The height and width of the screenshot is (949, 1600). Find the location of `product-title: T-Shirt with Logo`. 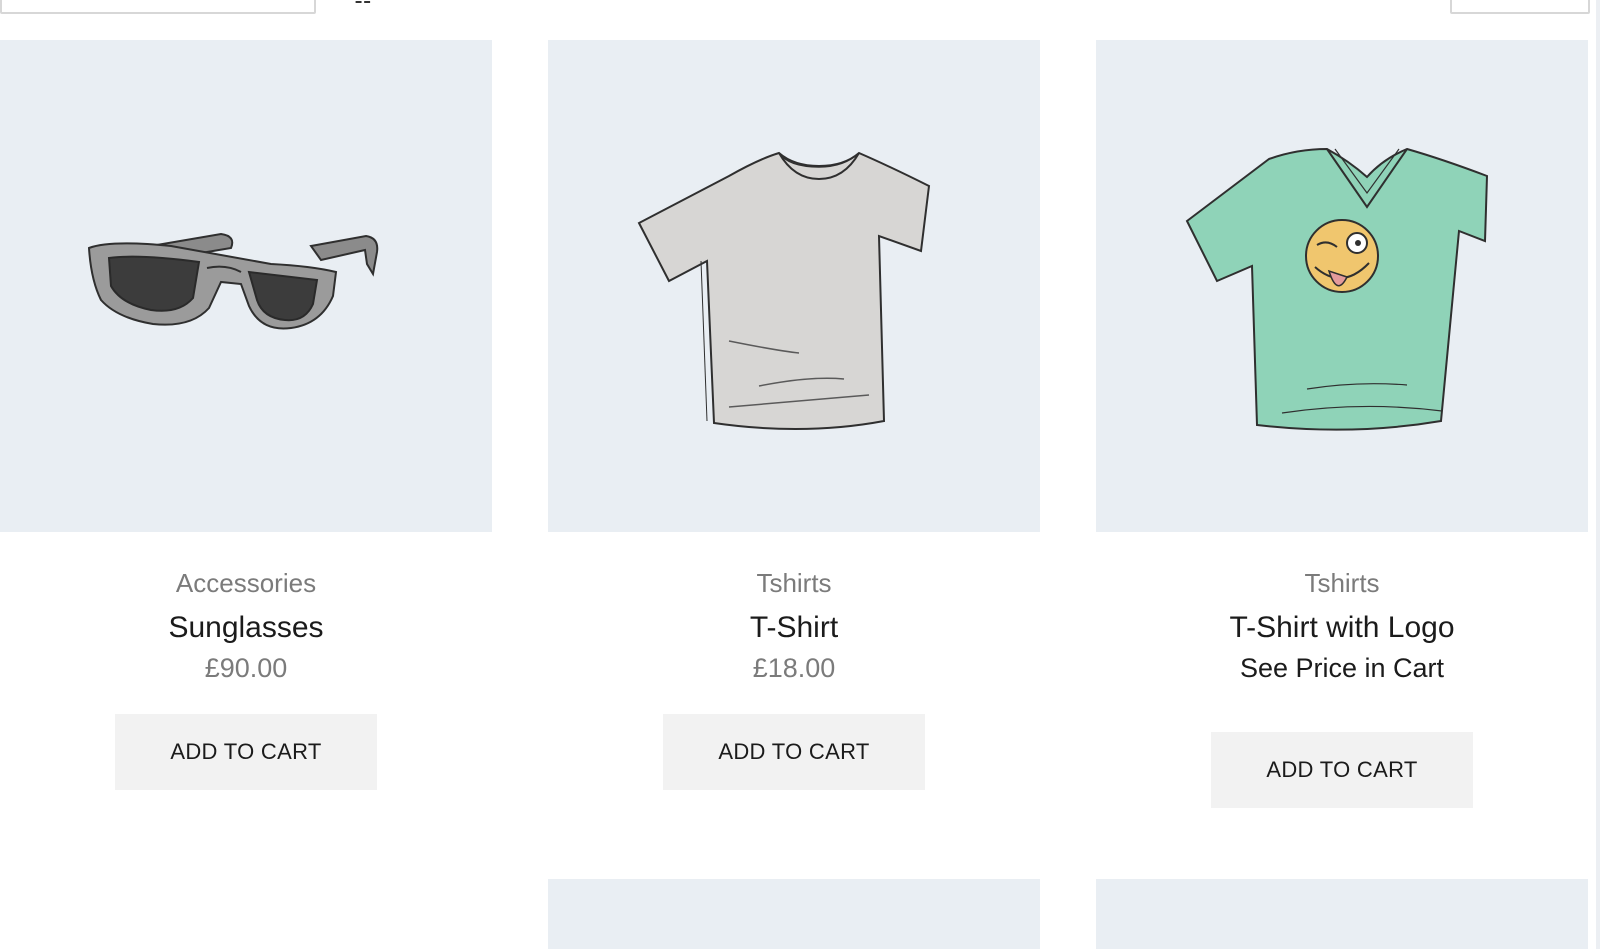

product-title: T-Shirt with Logo is located at coordinates (1342, 628).